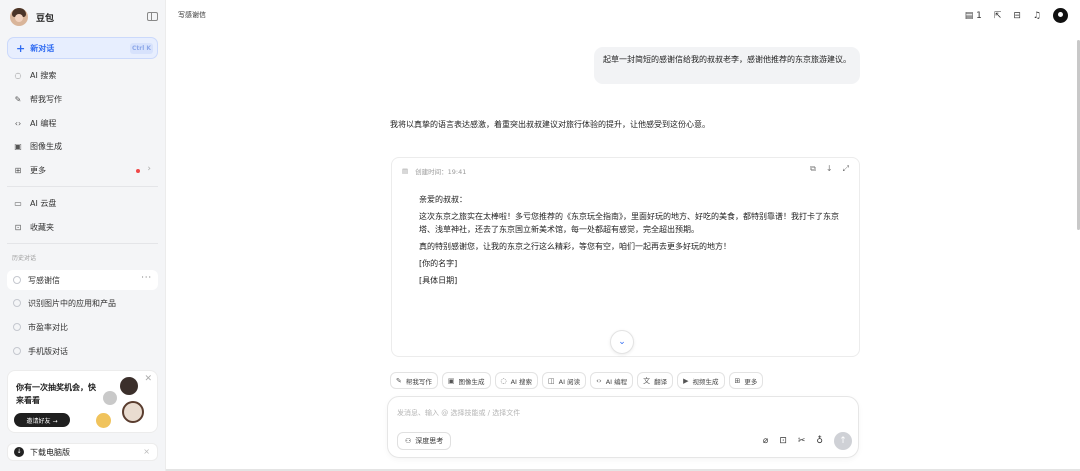 The height and width of the screenshot is (471, 1080). I want to click on deep-think-toggle: ⚇ 深度思考, so click(424, 441).